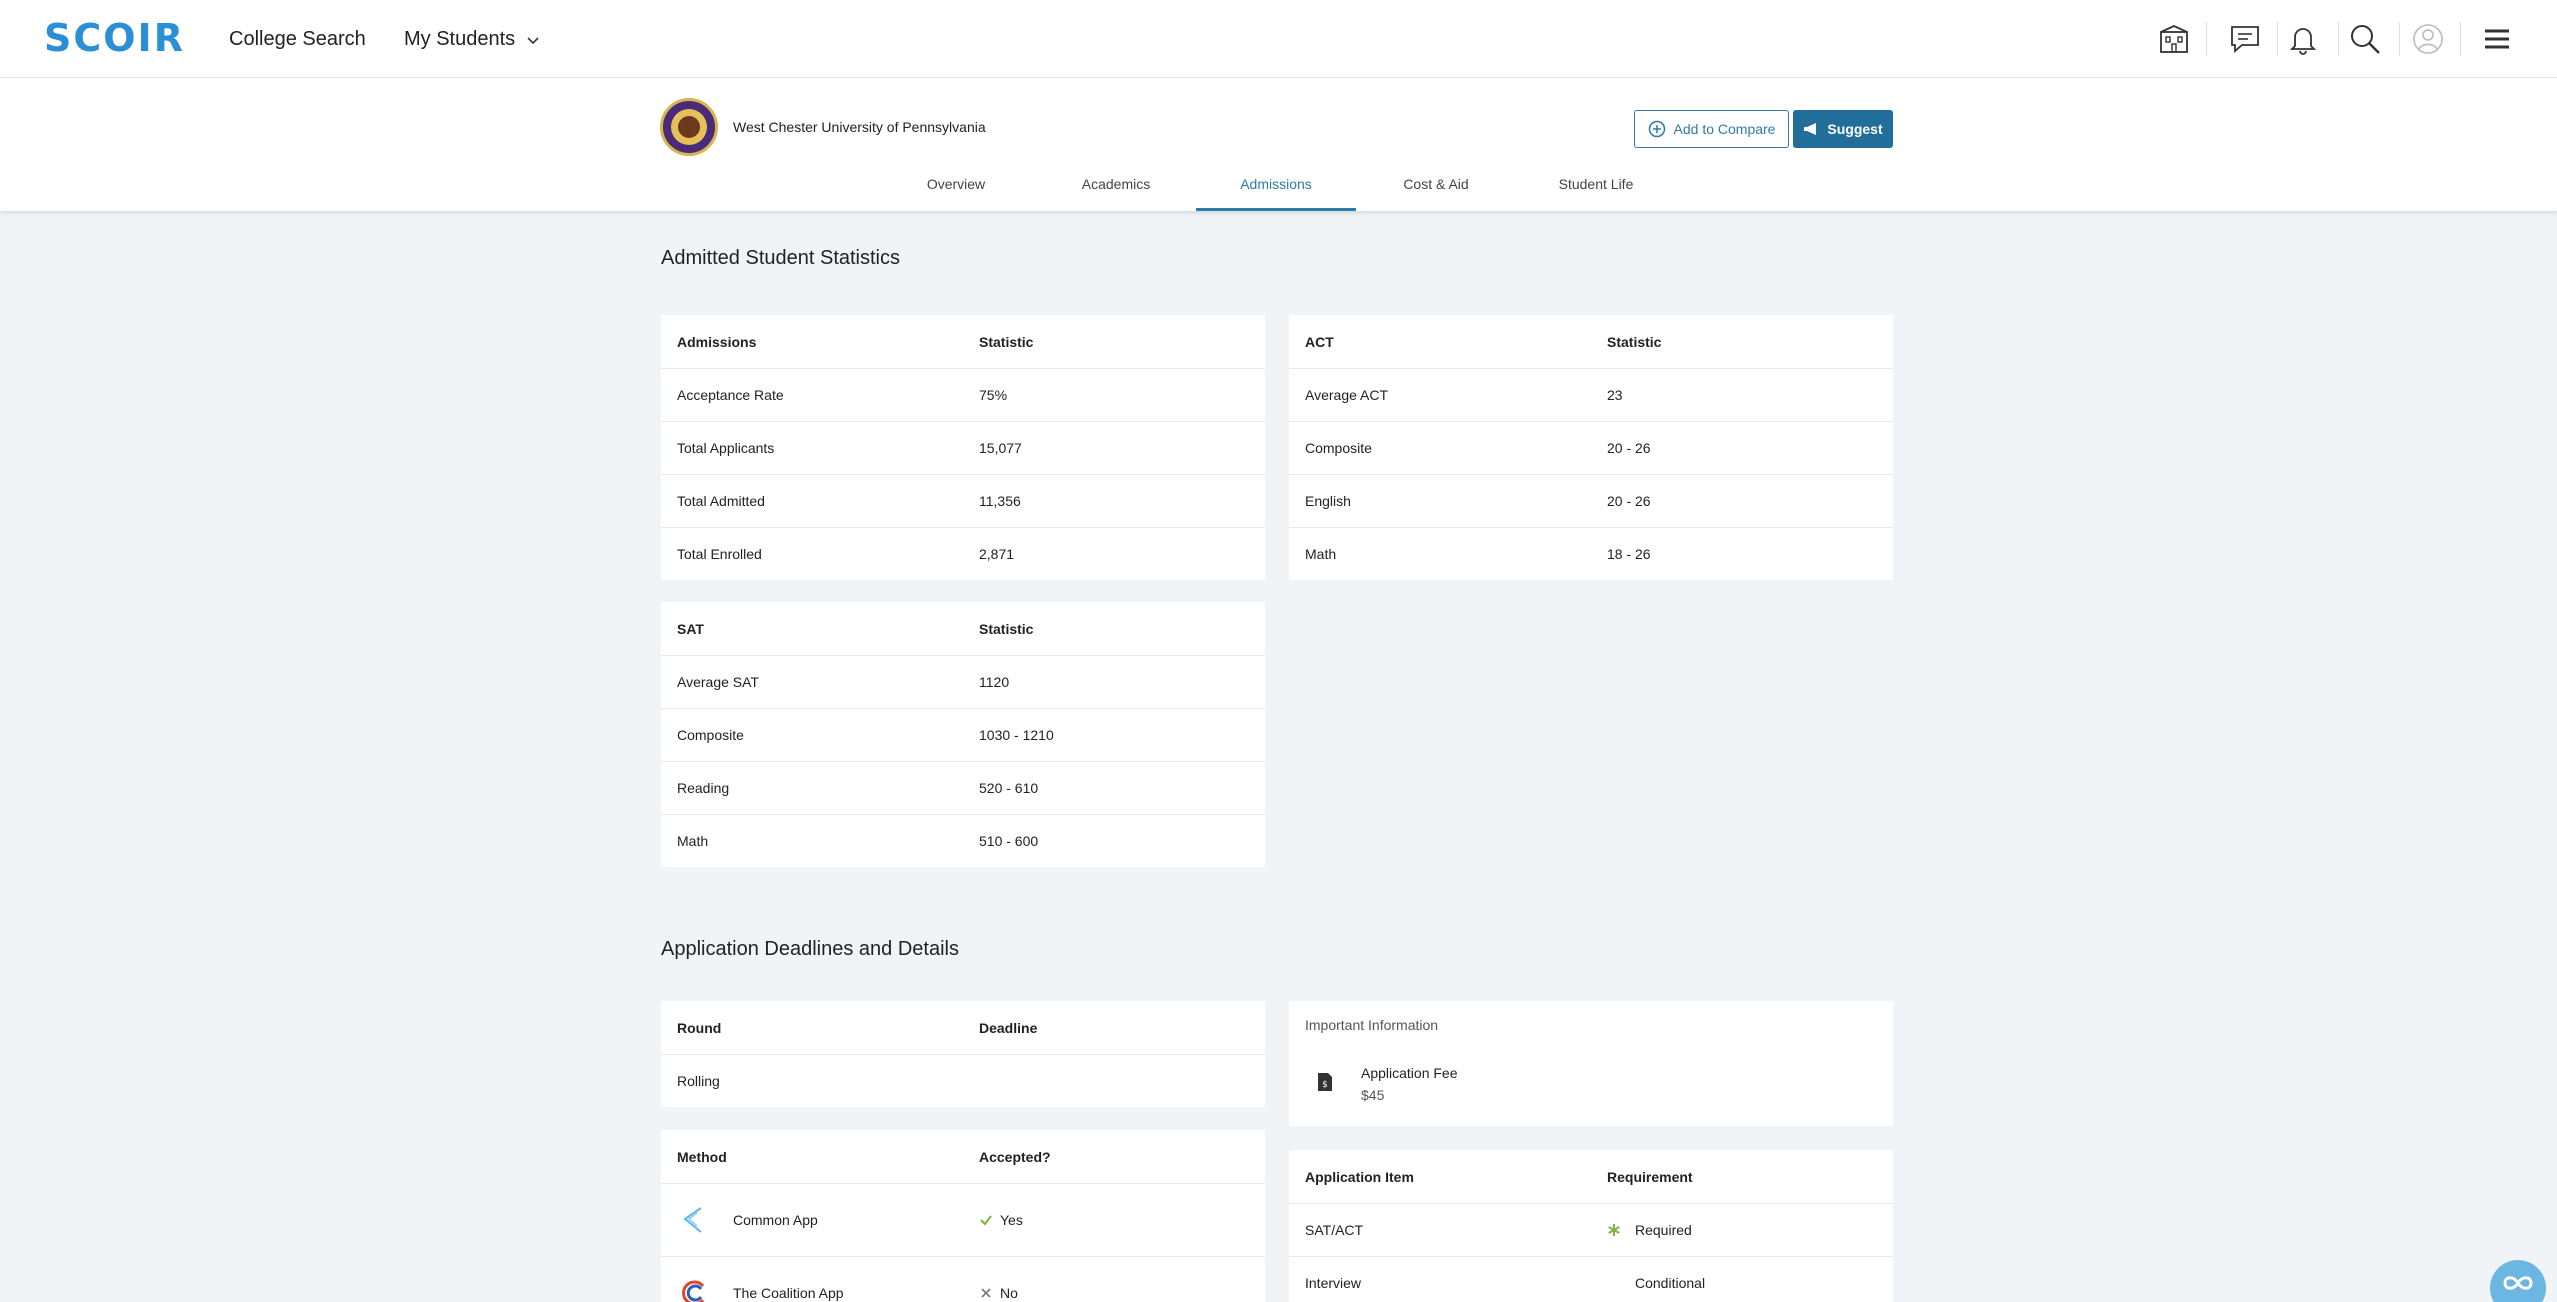  Describe the element at coordinates (1359, 1176) in the screenshot. I see `col-header: Application Item` at that location.